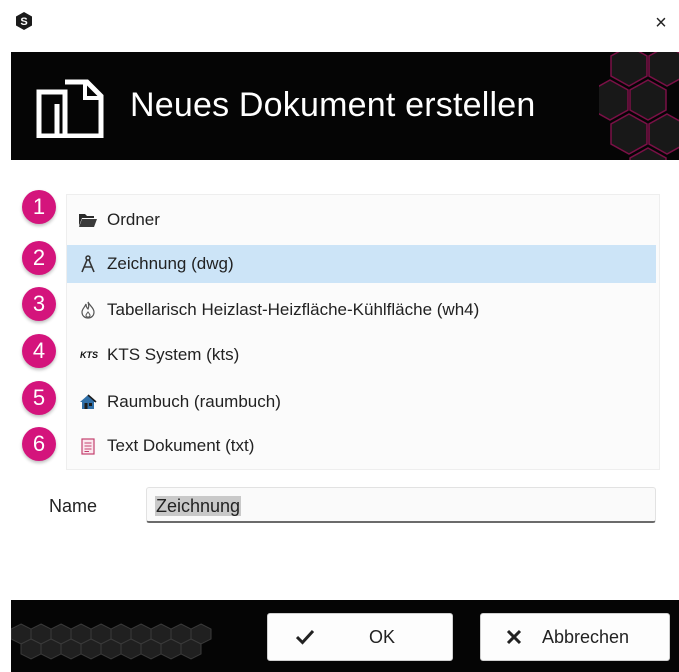  Describe the element at coordinates (361, 446) in the screenshot. I see `list-item-text-dokument: Text Dokument (txt)` at that location.